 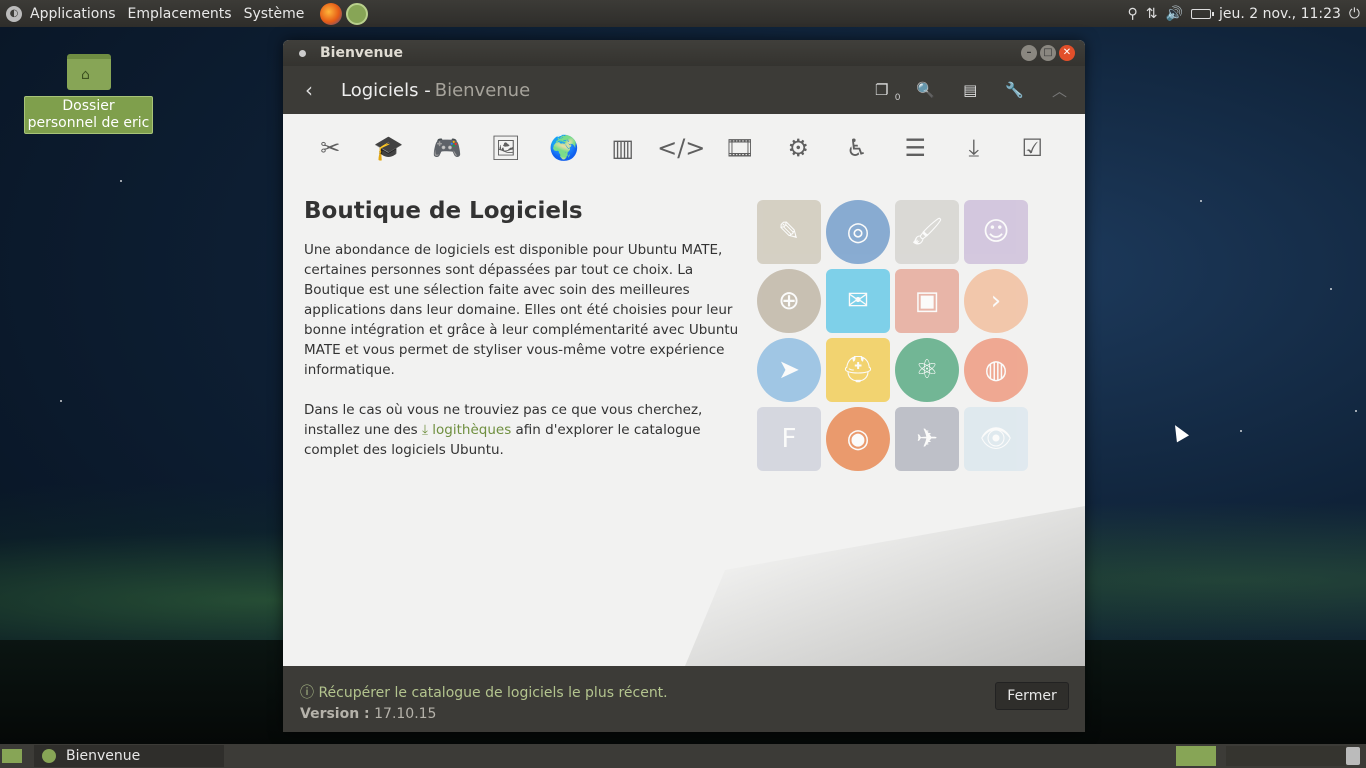 I want to click on page-title: Logiciels -, so click(x=386, y=90).